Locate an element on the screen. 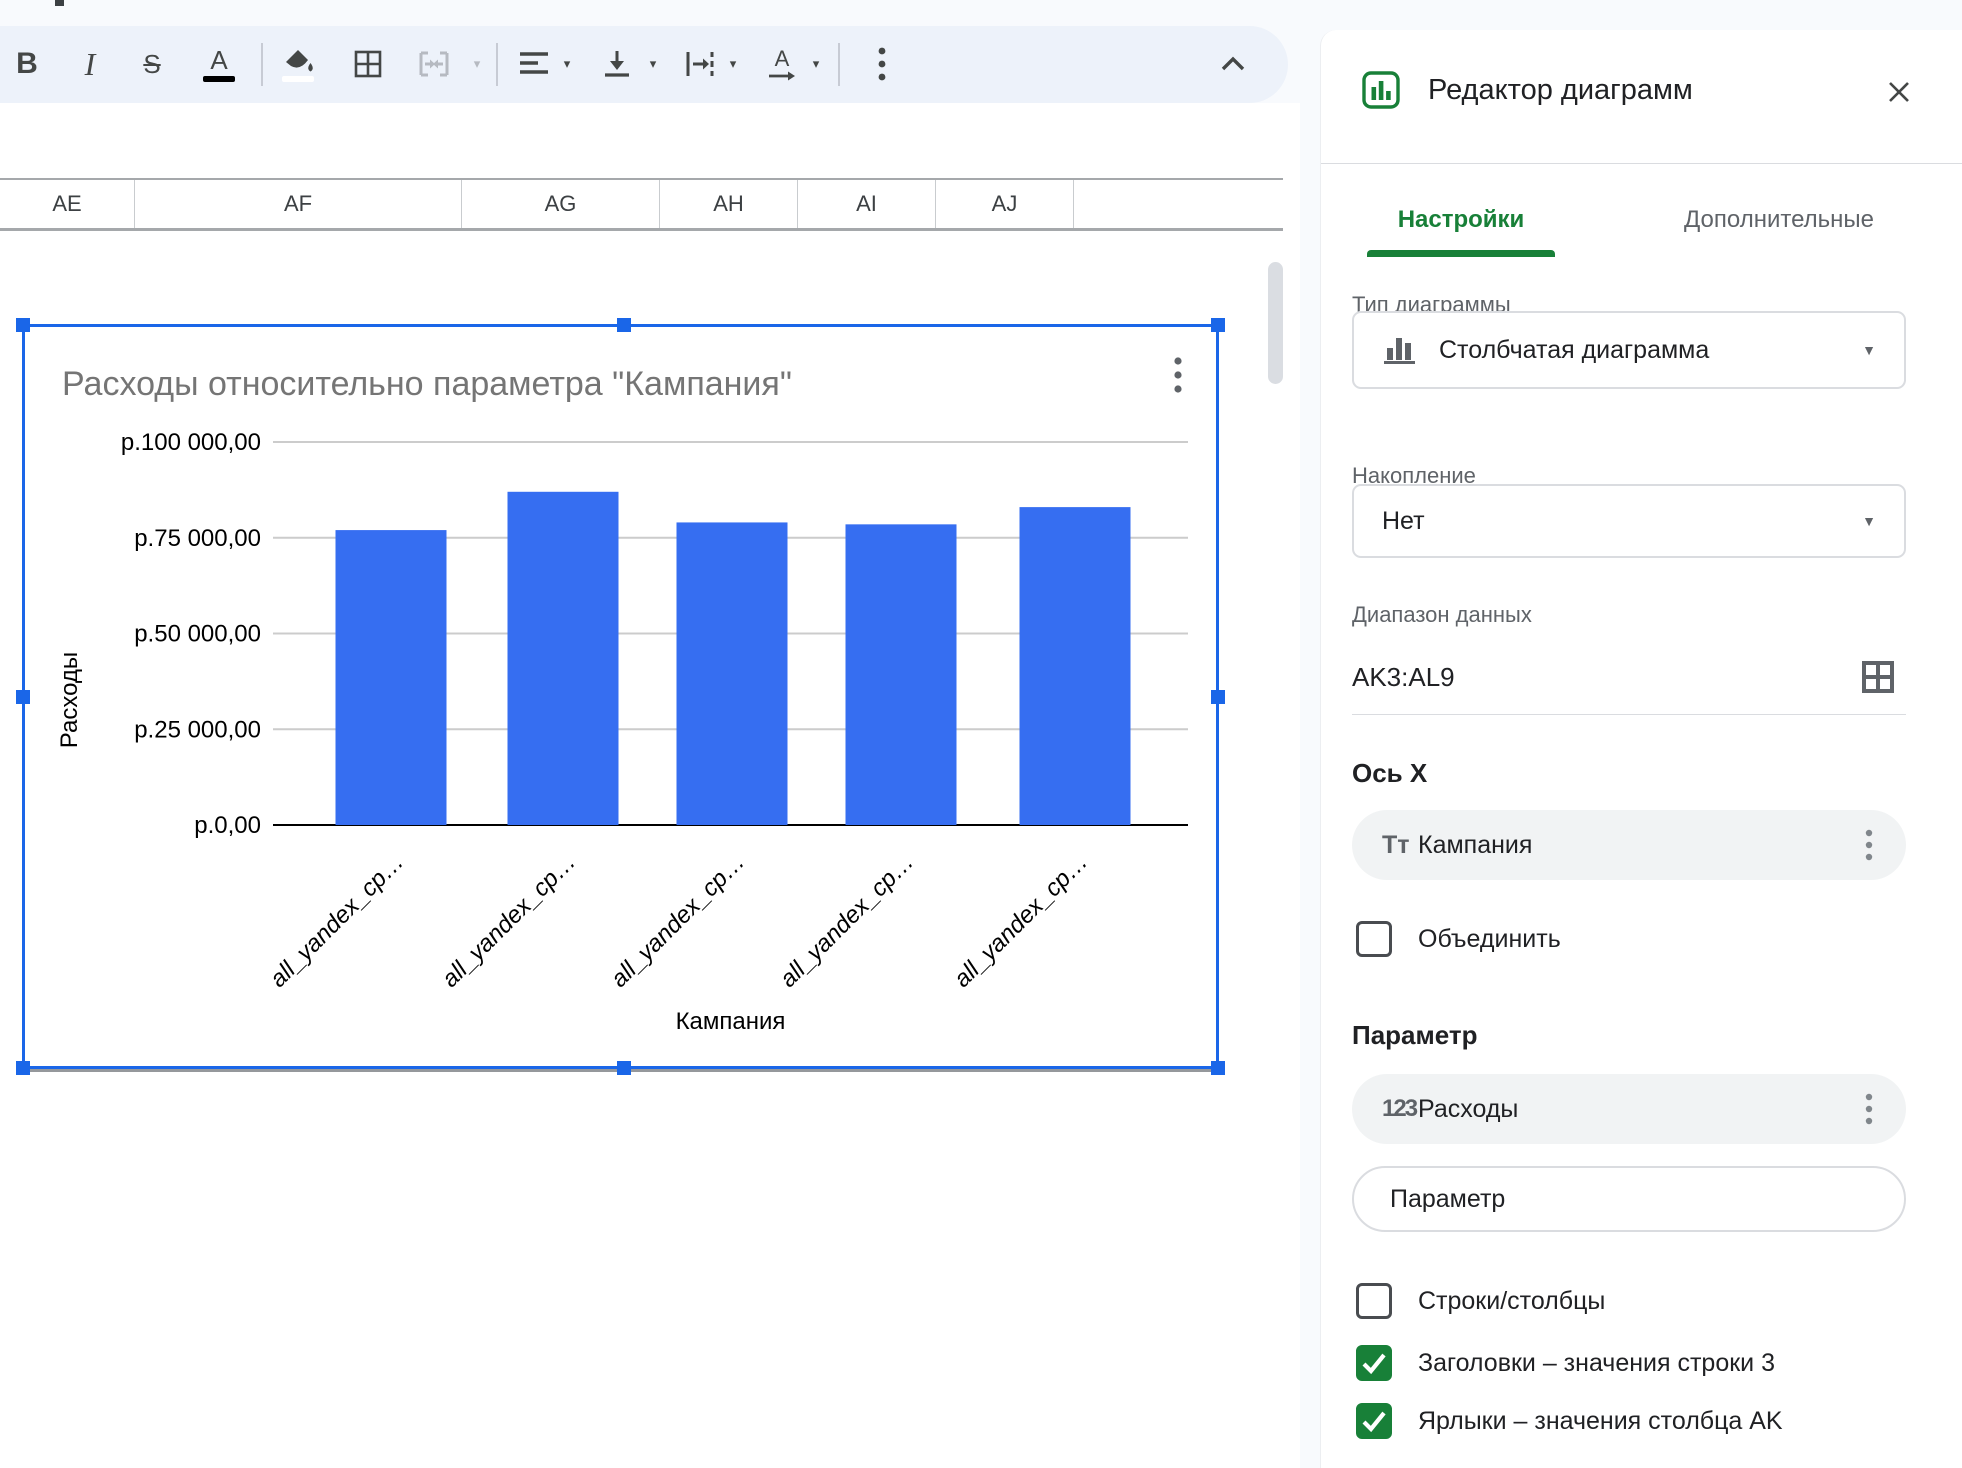 The width and height of the screenshot is (1962, 1468). formula-bar-cursor-fragment is located at coordinates (59, 3).